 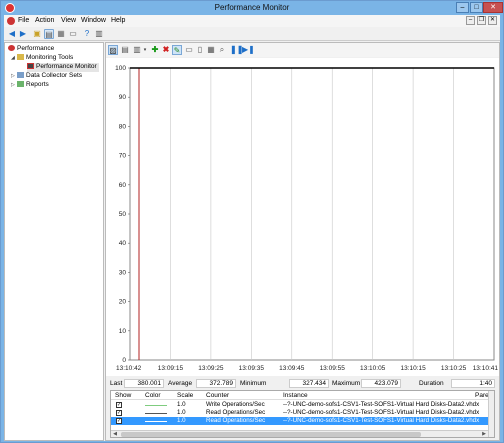 I want to click on tree-item-performance: Performance, so click(x=31, y=49).